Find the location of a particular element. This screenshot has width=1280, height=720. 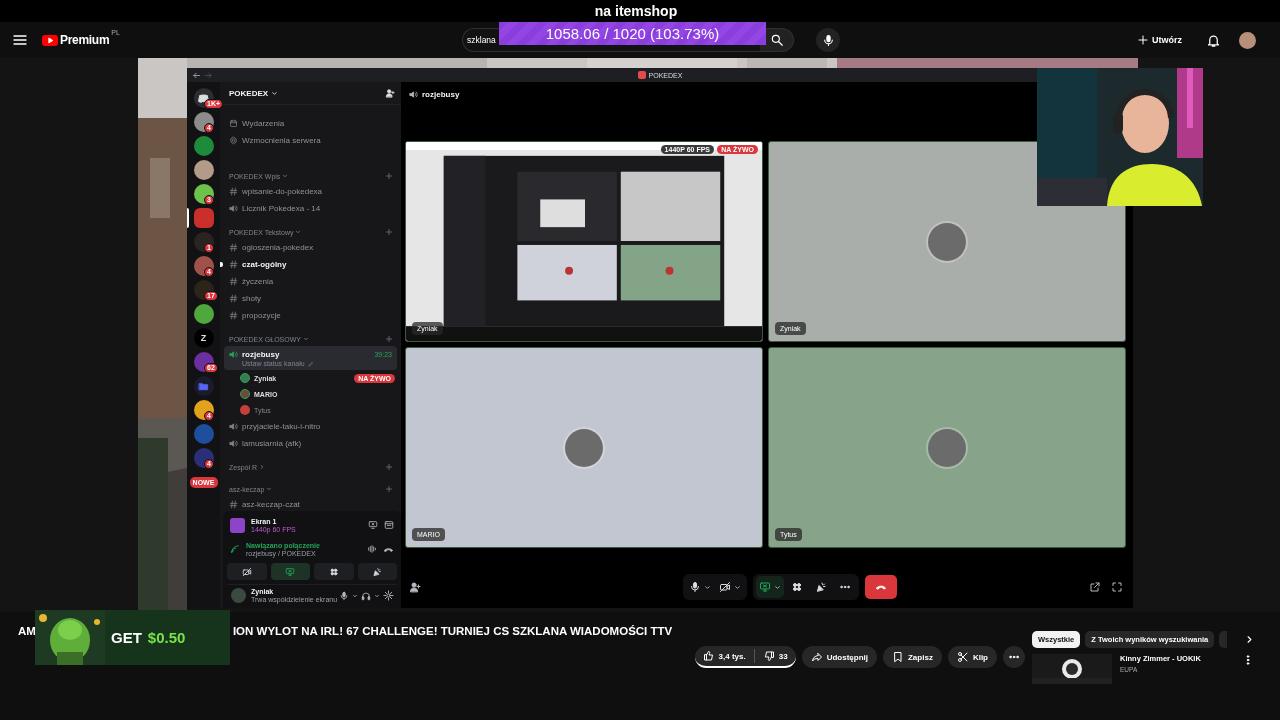

channel-name: ogloszenia-pokedex is located at coordinates (278, 247).